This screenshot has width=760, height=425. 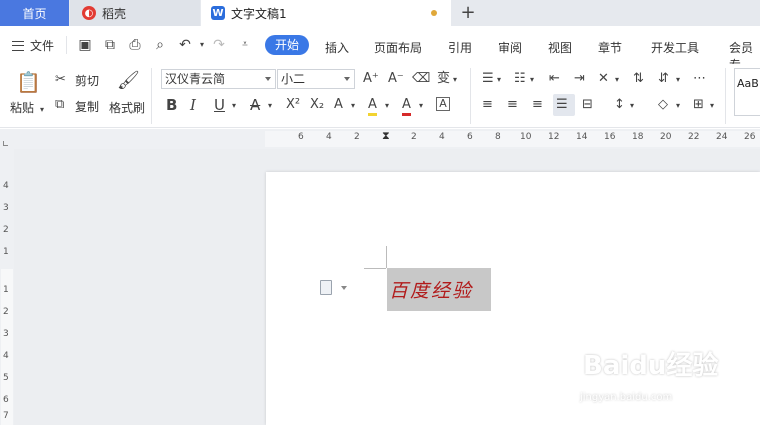 What do you see at coordinates (747, 92) in the screenshot?
I see `style-gallery: AaB` at bounding box center [747, 92].